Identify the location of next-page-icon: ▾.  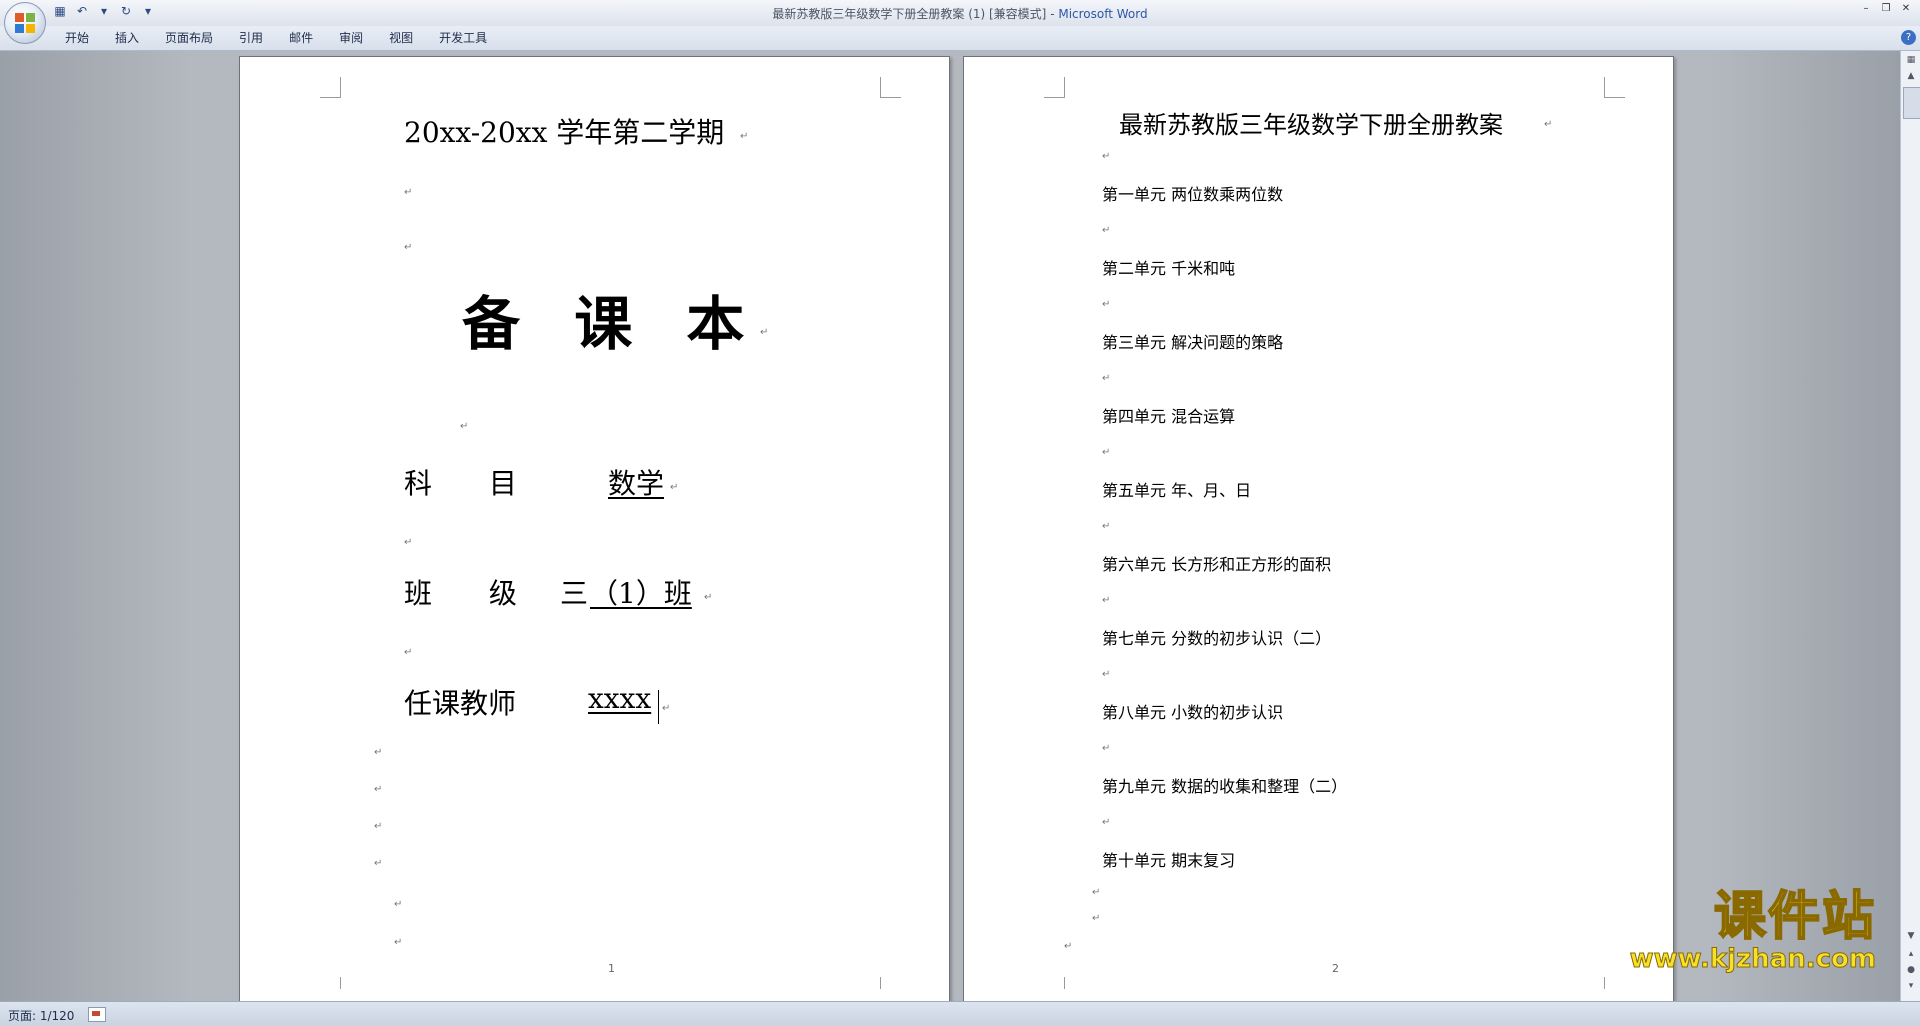
(1911, 986).